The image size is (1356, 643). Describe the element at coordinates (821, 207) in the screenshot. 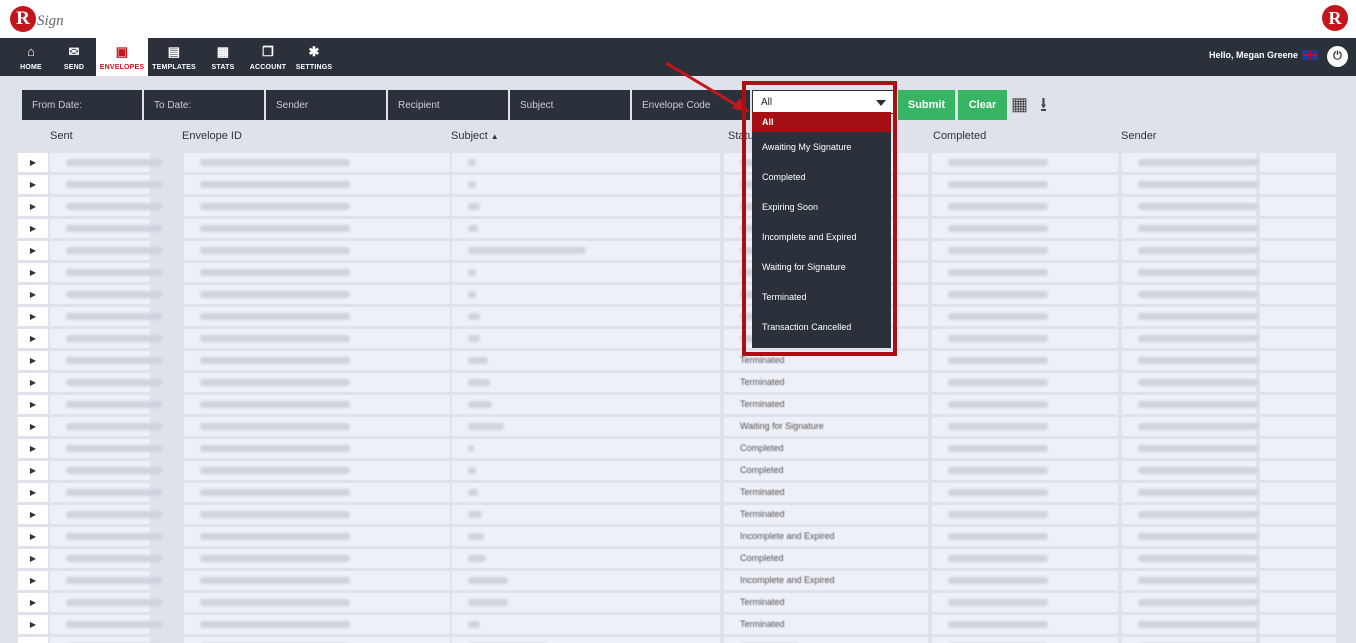

I see `status-option-expiring-soon: Expiring Soon` at that location.